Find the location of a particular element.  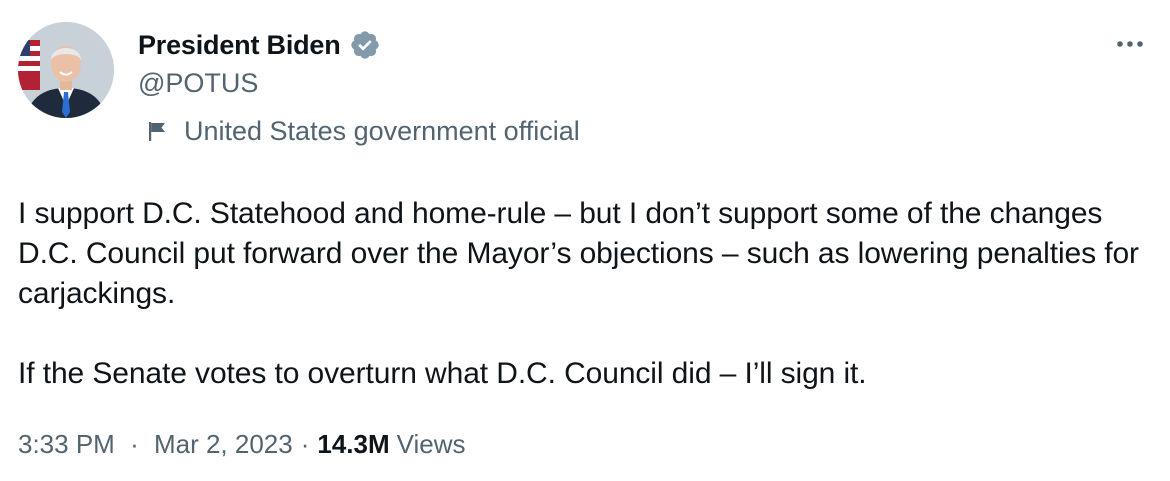

affiliation-row: United States government official is located at coordinates (363, 131).